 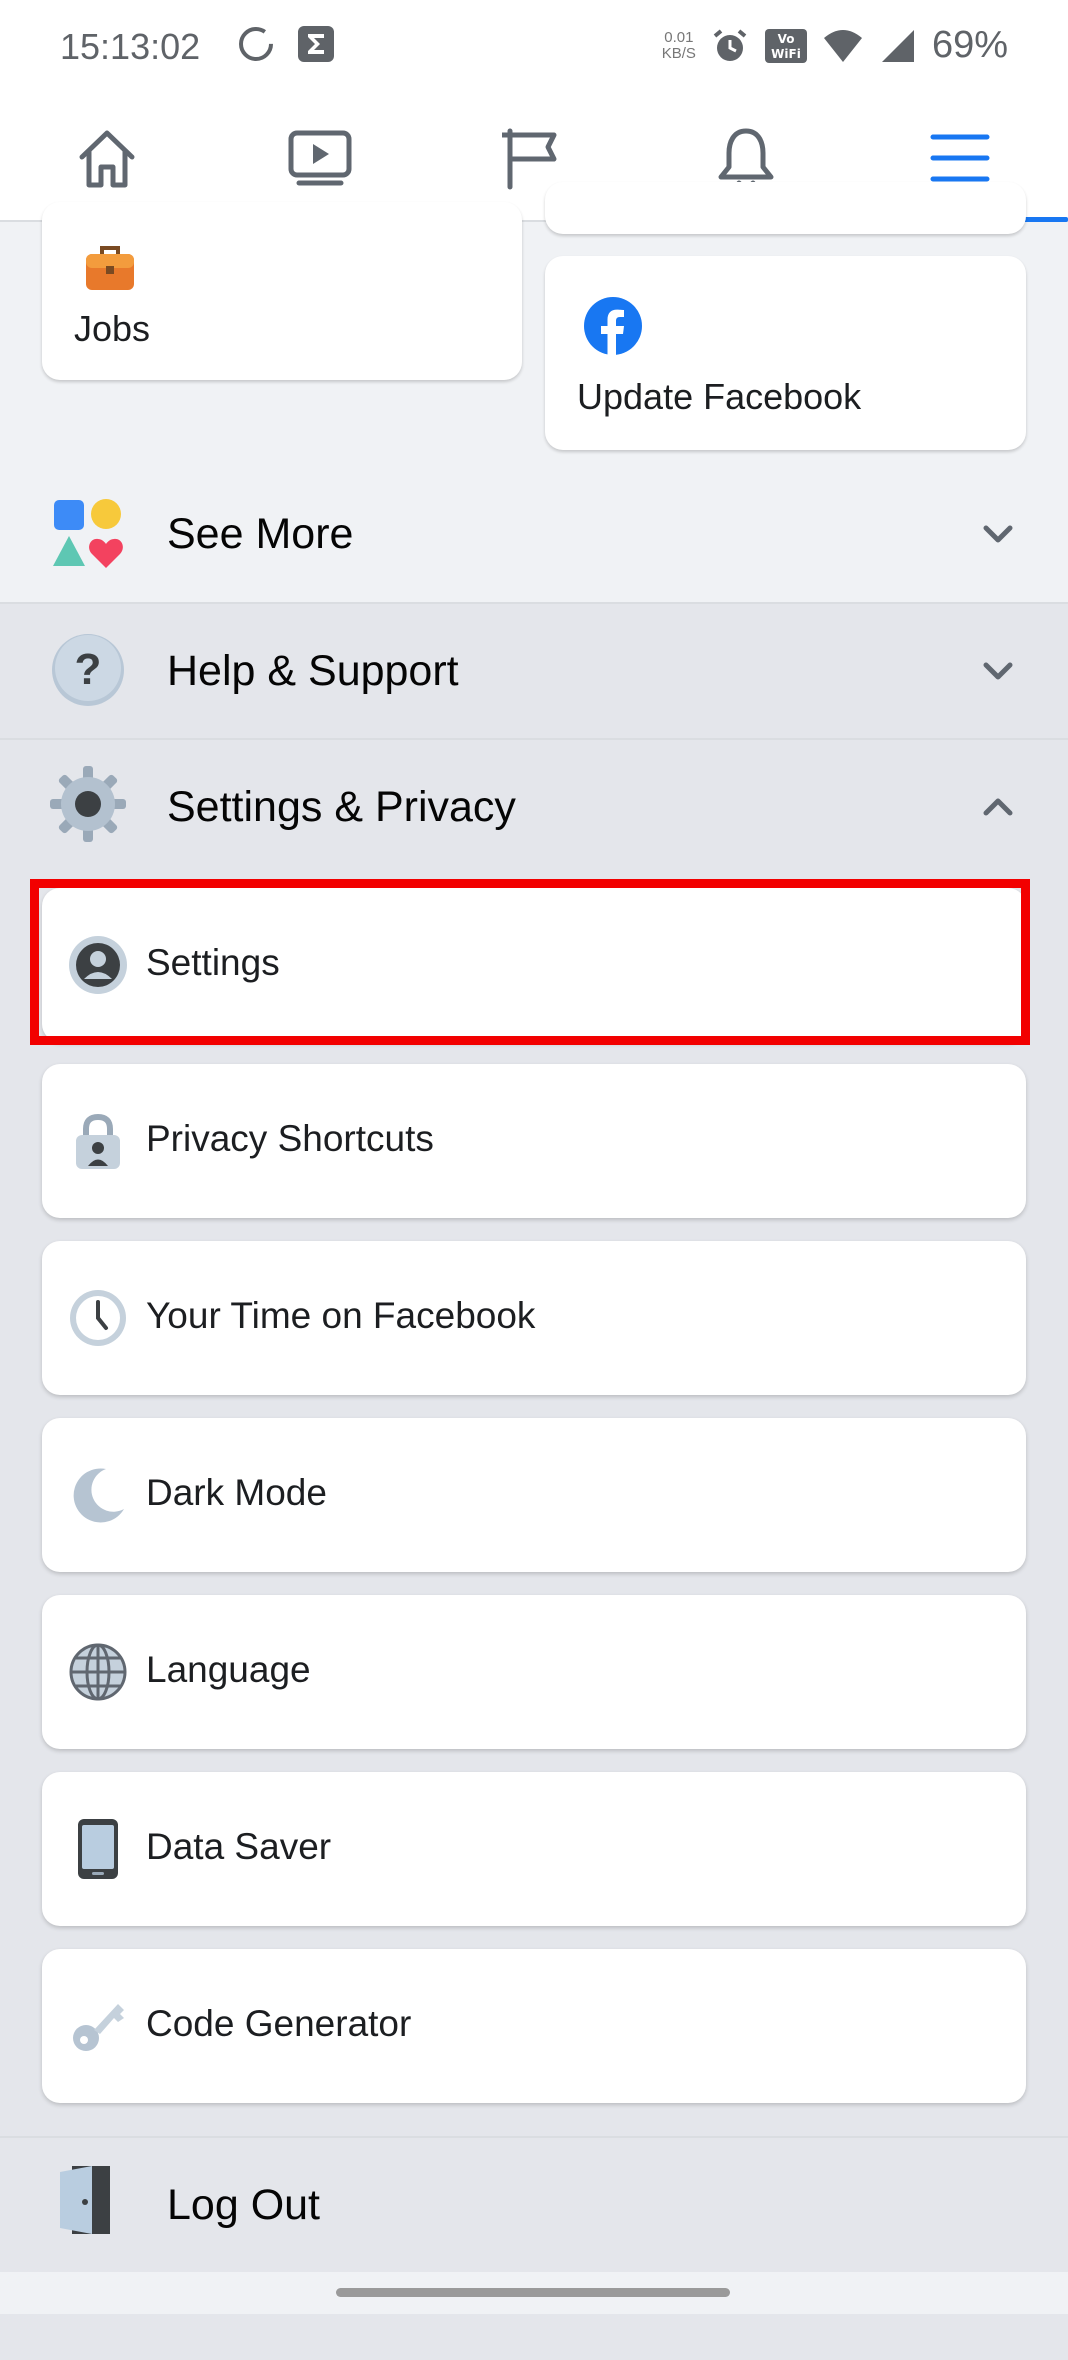 I want to click on status-time: 15:13:02, so click(x=130, y=46).